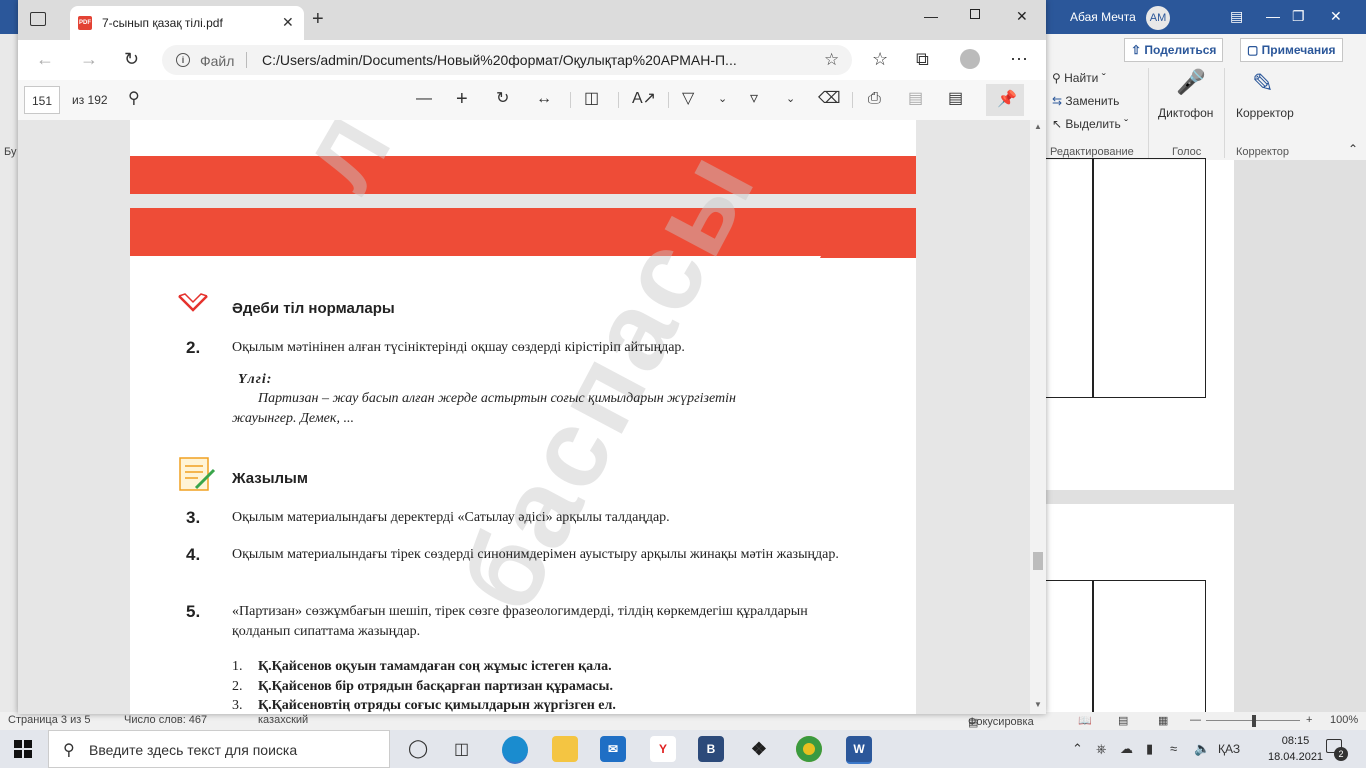  I want to click on word-app-icon: W, so click(859, 750).